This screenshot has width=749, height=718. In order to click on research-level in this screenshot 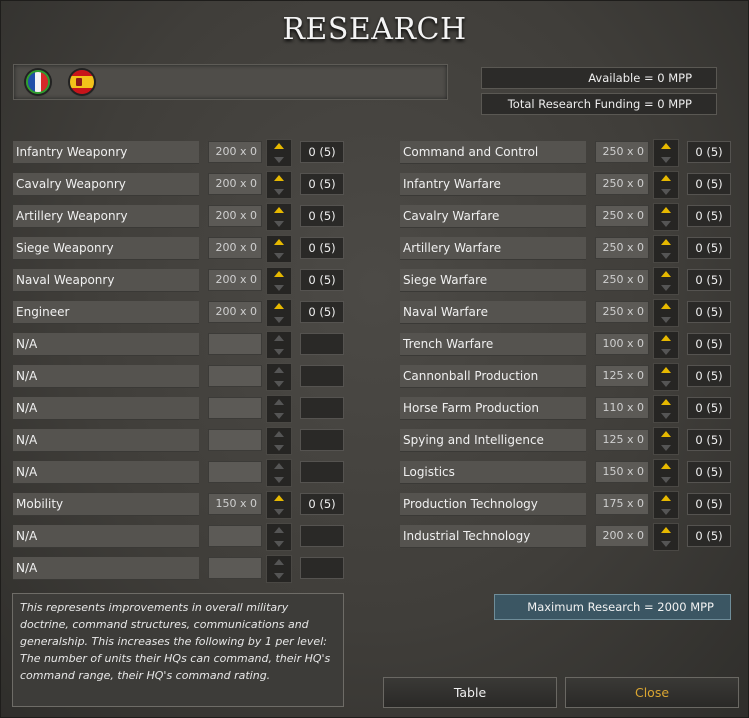, I will do `click(322, 568)`.